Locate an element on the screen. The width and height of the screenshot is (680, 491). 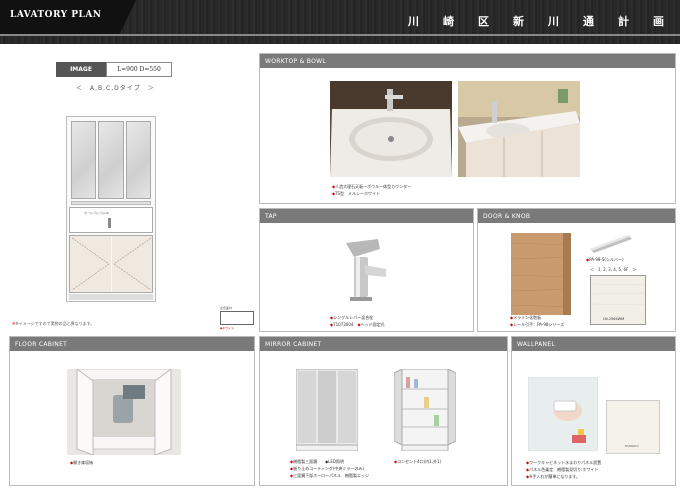
tap-panel: TAP ◆シングルレバー混合栓 ◆71073004 ◆ヘッド固定式 is located at coordinates (366, 270).